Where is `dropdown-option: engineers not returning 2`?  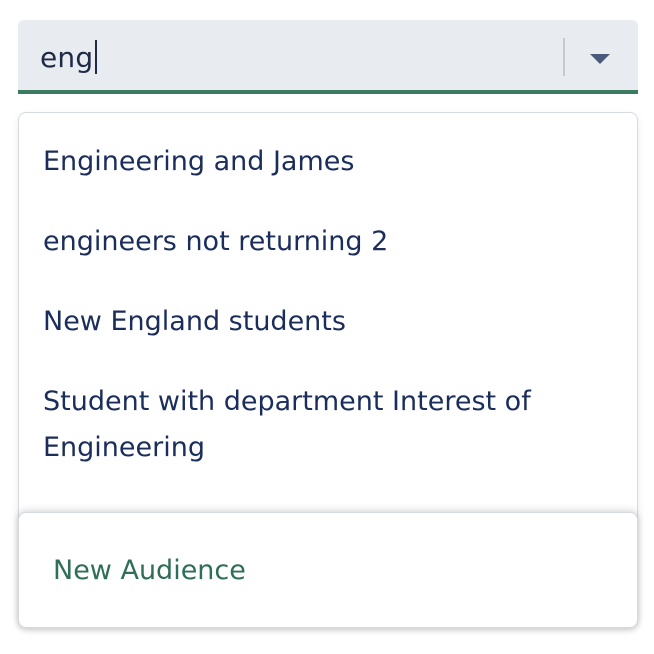 dropdown-option: engineers not returning 2 is located at coordinates (323, 242).